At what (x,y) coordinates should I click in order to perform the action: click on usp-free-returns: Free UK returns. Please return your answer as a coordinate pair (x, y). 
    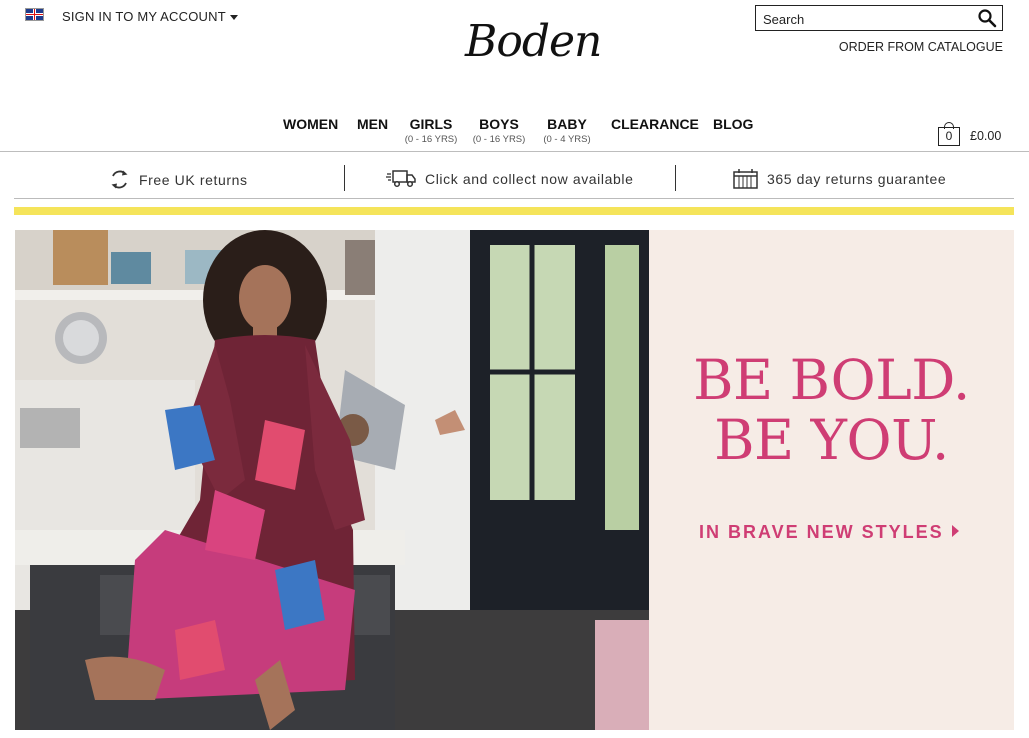
    Looking at the image, I should click on (178, 179).